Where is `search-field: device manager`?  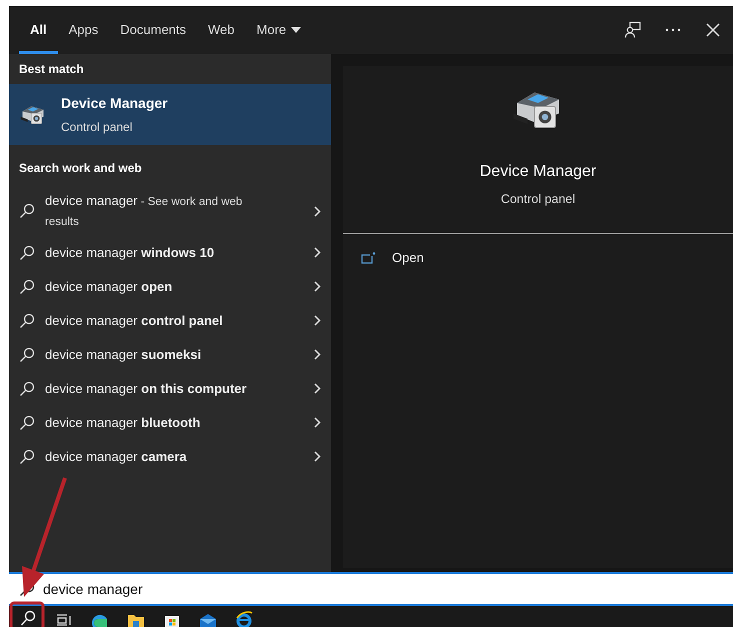 search-field: device manager is located at coordinates (371, 589).